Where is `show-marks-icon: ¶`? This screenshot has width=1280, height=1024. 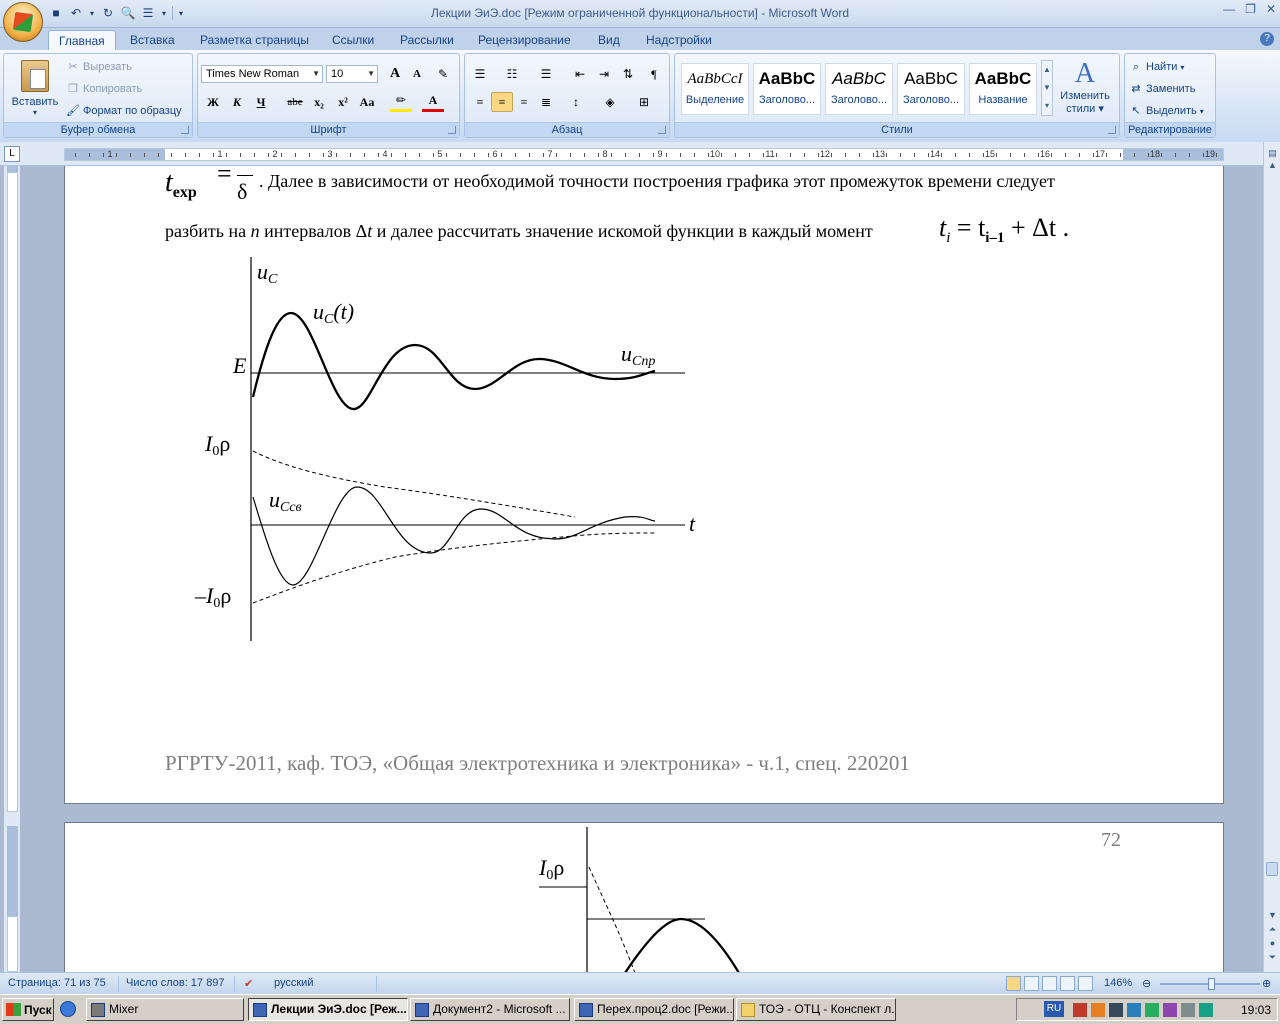 show-marks-icon: ¶ is located at coordinates (654, 74).